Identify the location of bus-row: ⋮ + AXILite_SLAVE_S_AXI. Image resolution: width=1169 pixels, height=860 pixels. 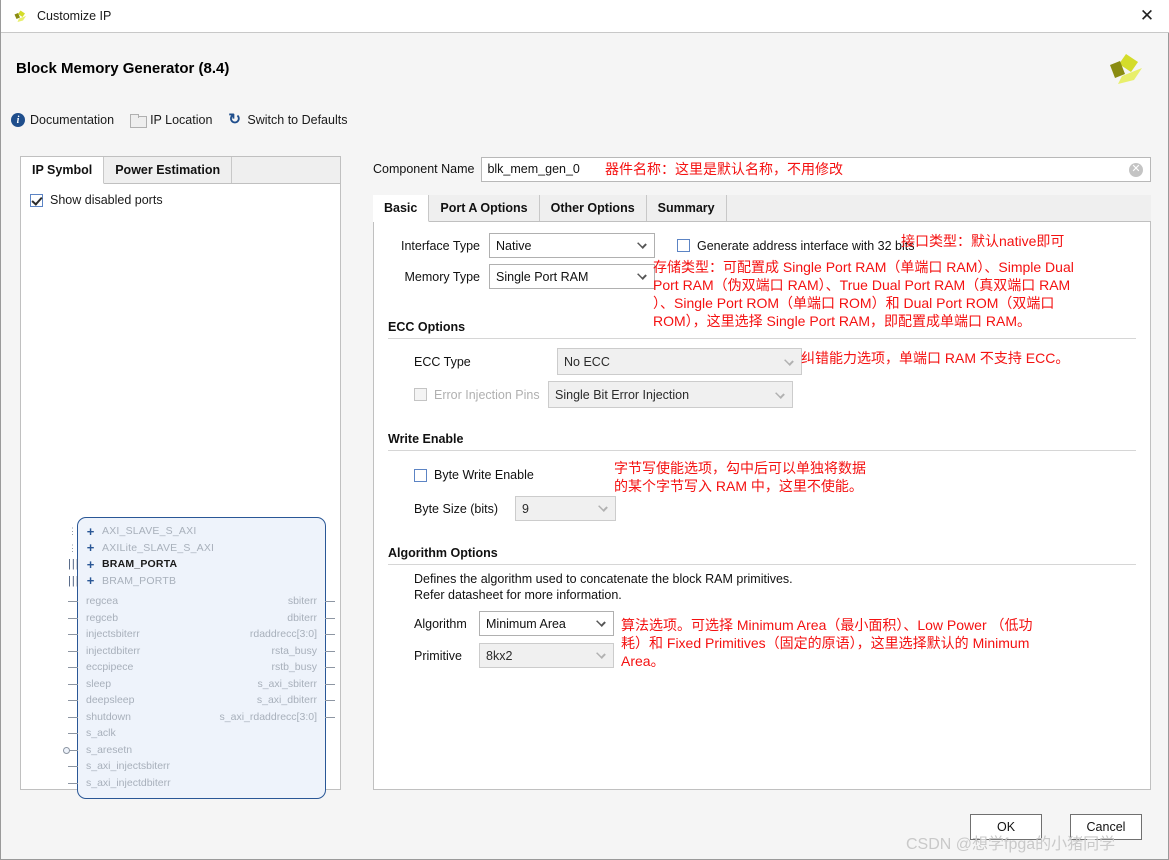
(196, 548).